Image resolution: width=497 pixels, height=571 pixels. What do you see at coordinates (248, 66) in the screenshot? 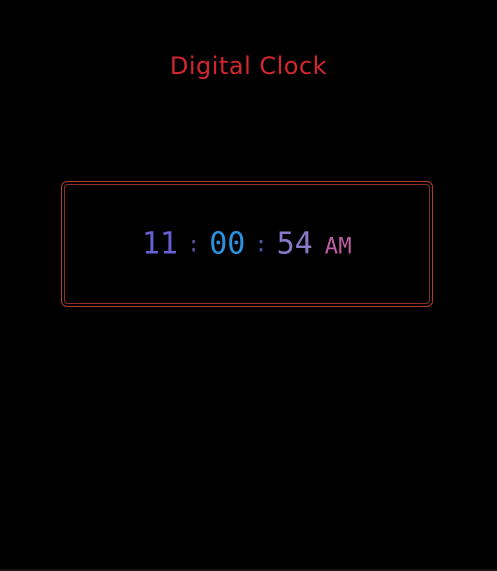
I see `page-title: Digital Clock` at bounding box center [248, 66].